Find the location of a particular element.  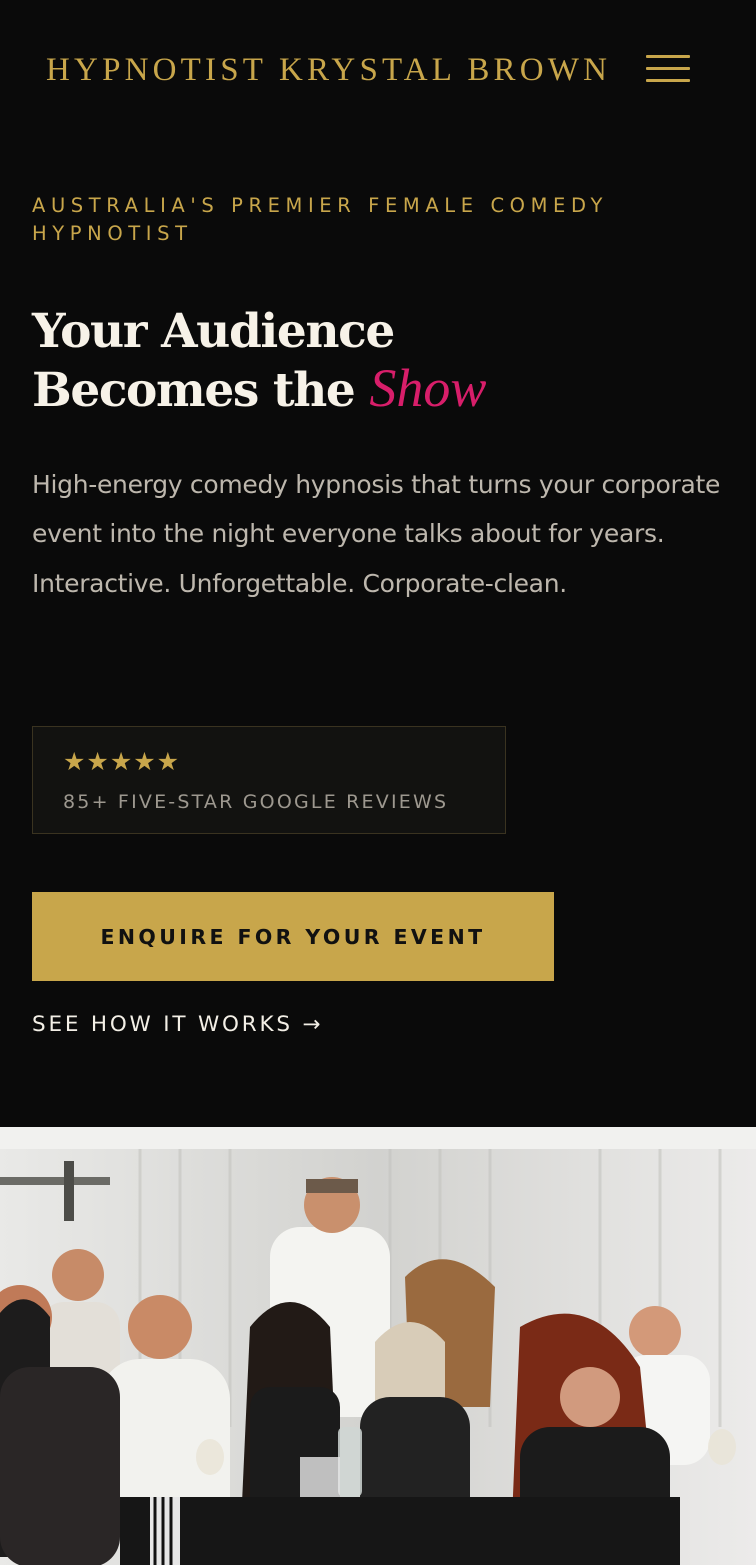

see-how-it-works-link: SEE HOW IT WORKS → is located at coordinates (177, 1024).